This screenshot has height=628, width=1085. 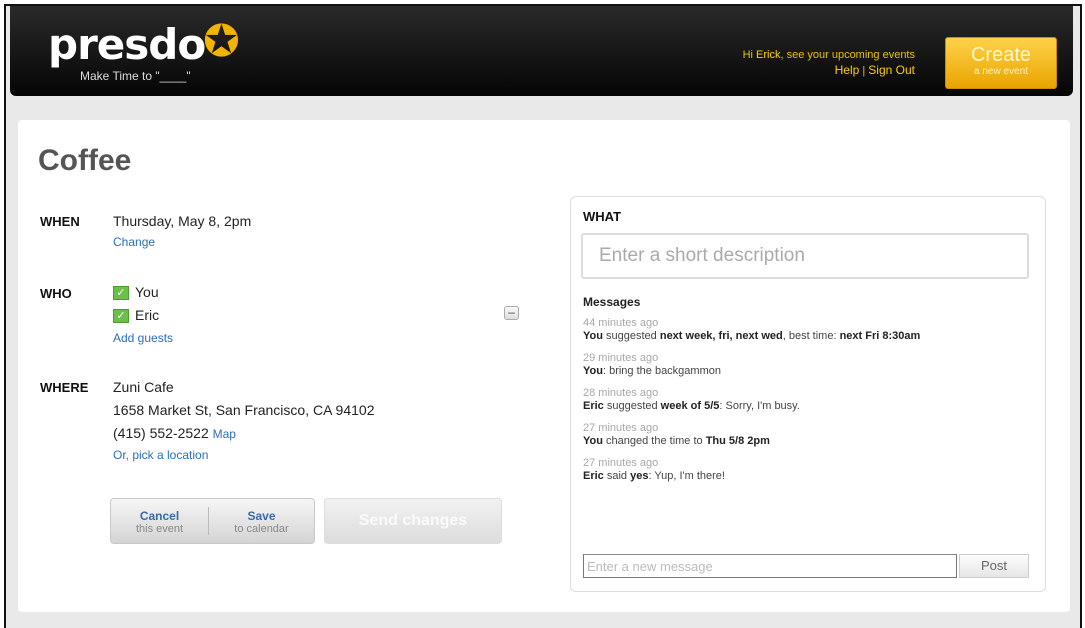 I want to click on tagline: Make Time to "____", so click(x=135, y=76).